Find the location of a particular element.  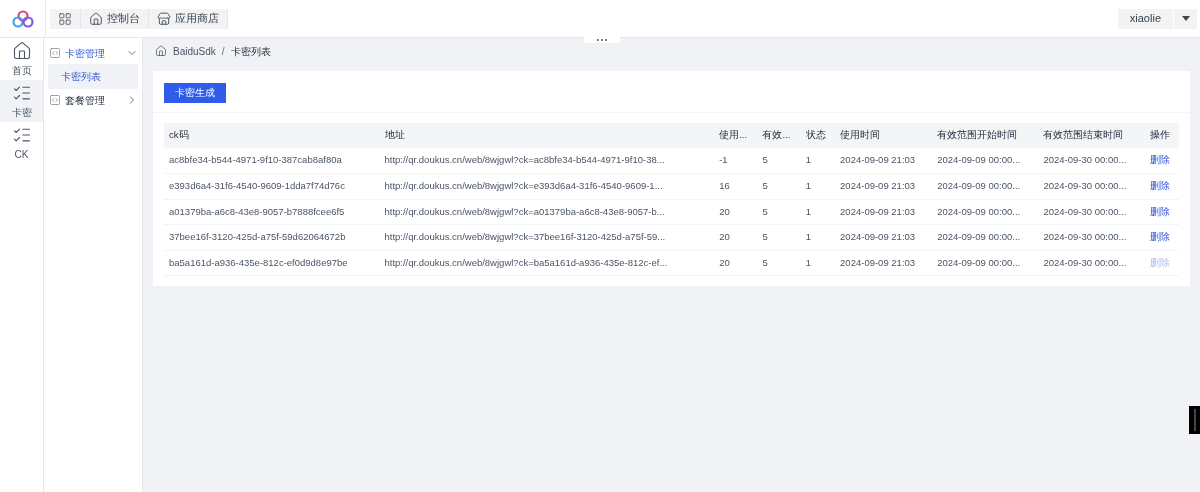

table-cell: e393d6a4-31f6-4540-9609-1dda7f74d76c is located at coordinates (272, 186).